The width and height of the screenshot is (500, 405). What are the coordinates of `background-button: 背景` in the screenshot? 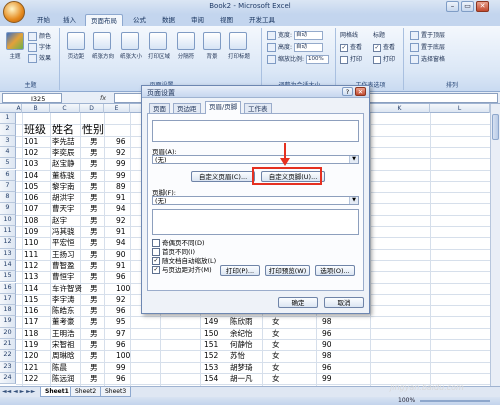 It's located at (212, 50).